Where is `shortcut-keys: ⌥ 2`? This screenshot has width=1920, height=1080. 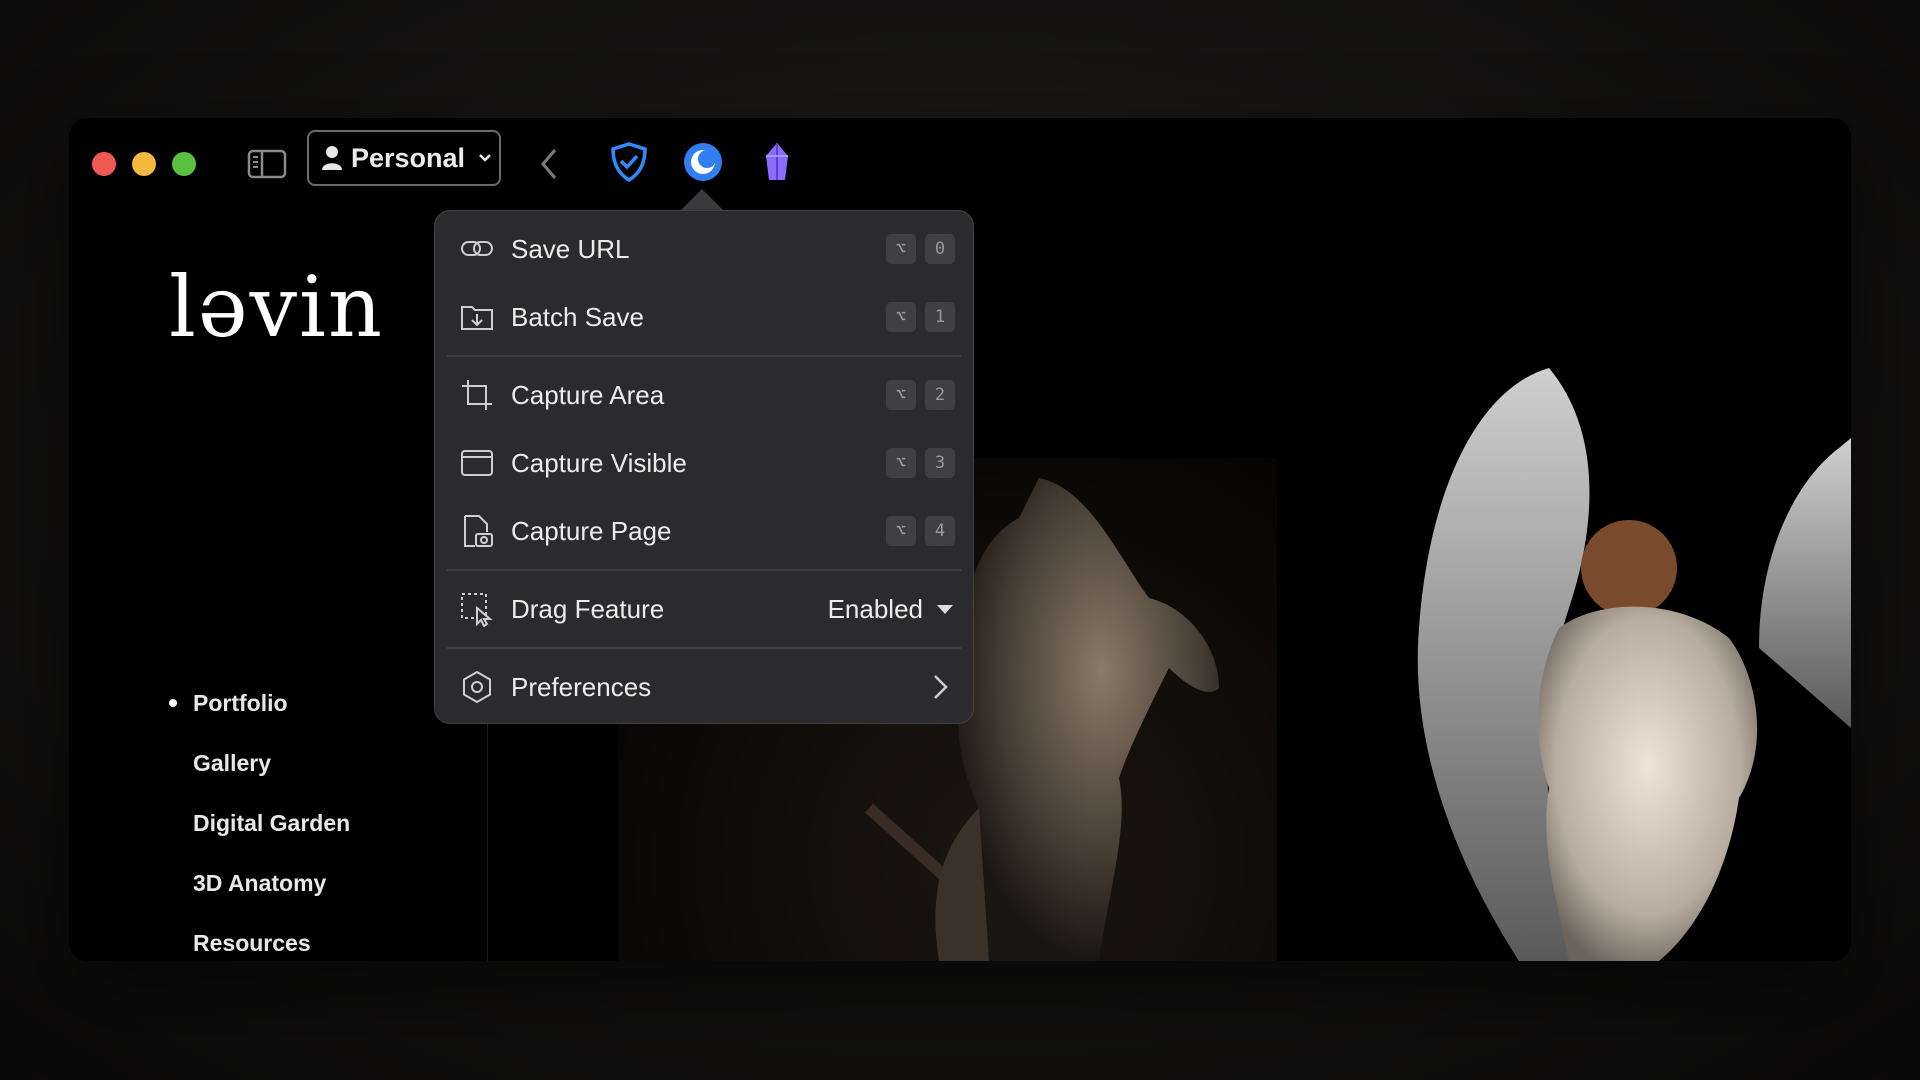 shortcut-keys: ⌥ 2 is located at coordinates (916, 395).